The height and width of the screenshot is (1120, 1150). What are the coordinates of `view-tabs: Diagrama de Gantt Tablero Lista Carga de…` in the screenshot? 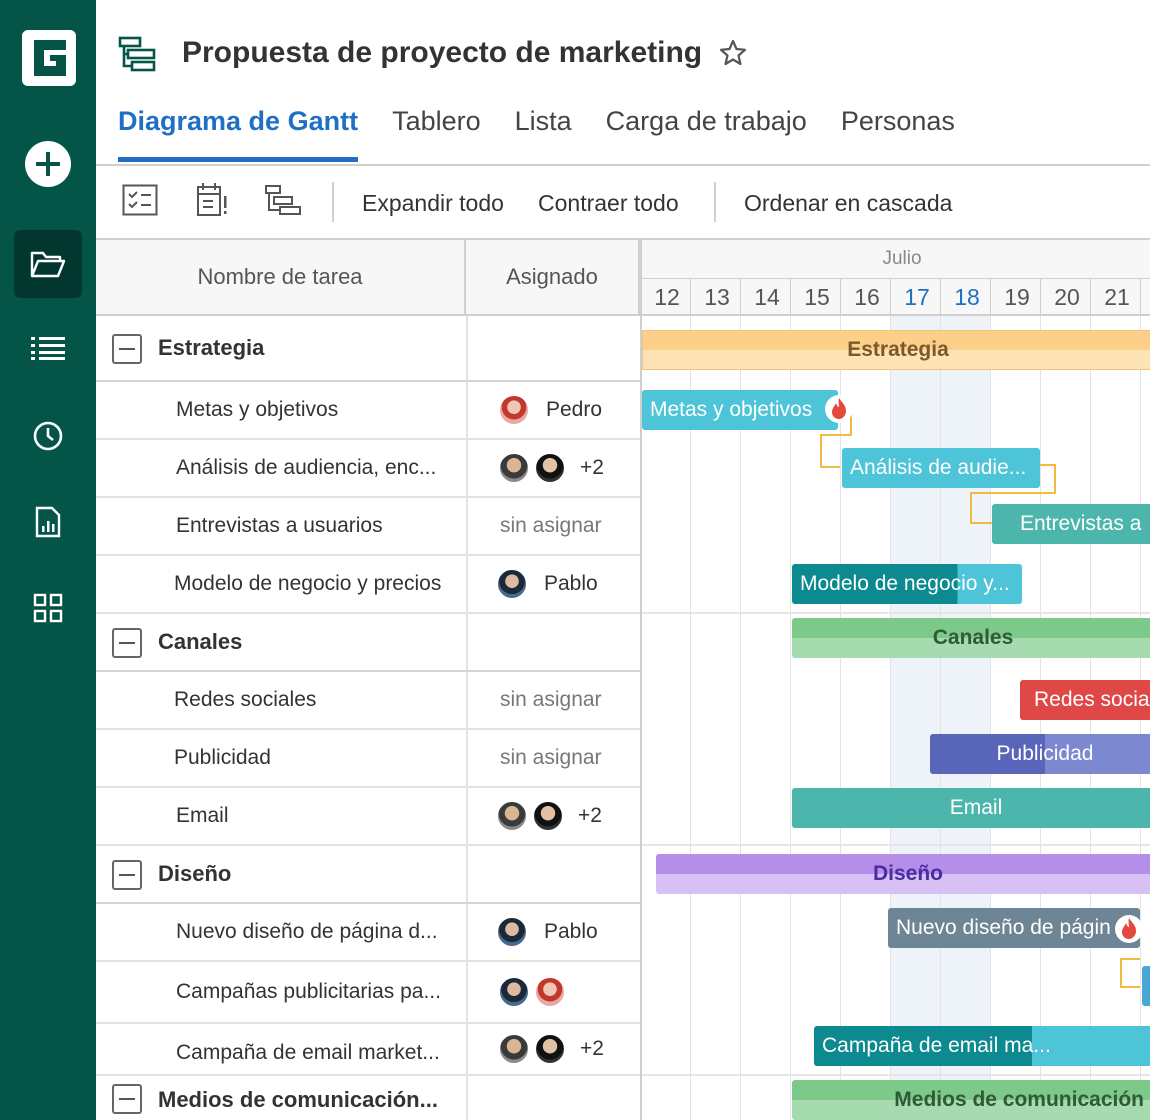 It's located at (553, 134).